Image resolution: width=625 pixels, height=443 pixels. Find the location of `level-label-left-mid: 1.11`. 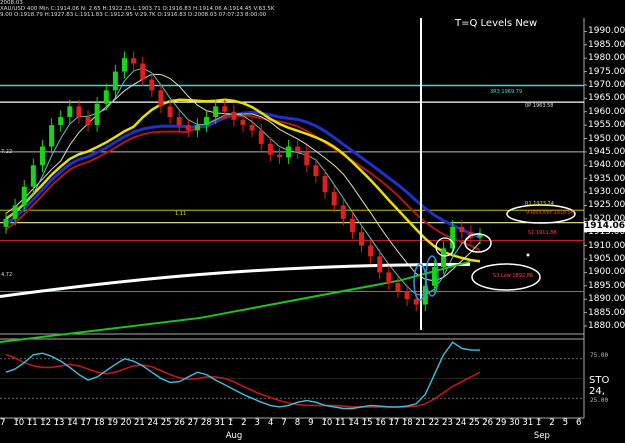

level-label-left-mid: 1.11 is located at coordinates (181, 214).